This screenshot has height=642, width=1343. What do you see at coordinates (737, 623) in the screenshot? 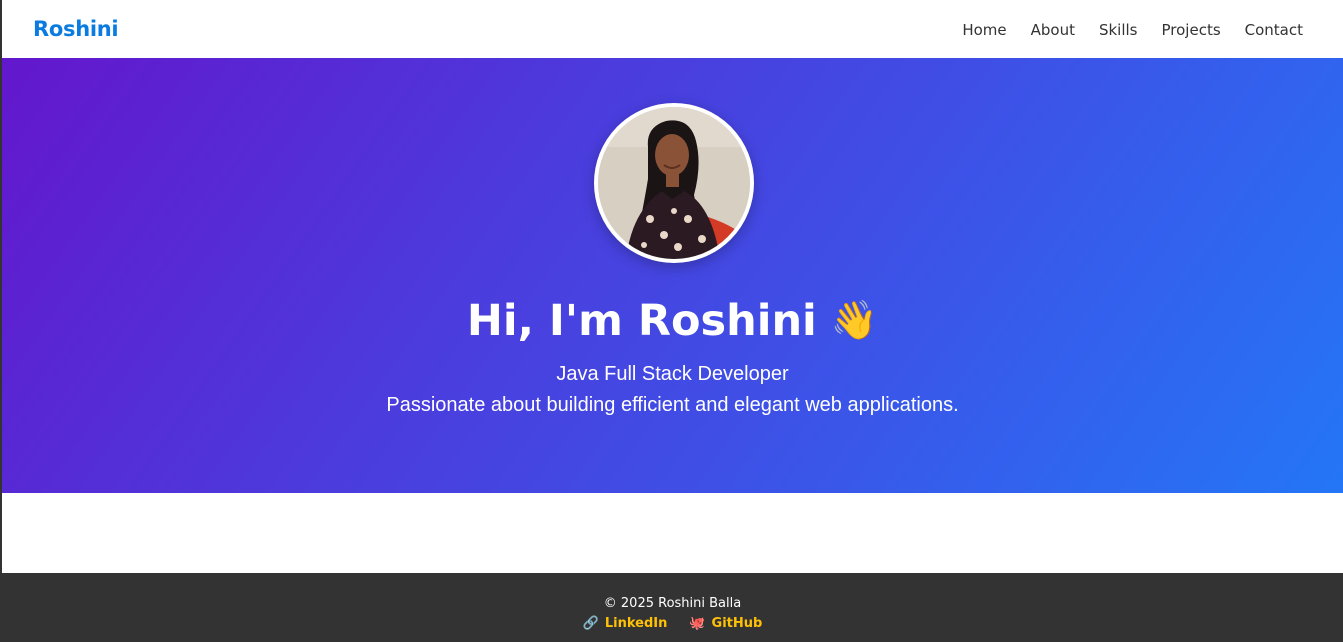
I see `github-label: GitHub` at bounding box center [737, 623].